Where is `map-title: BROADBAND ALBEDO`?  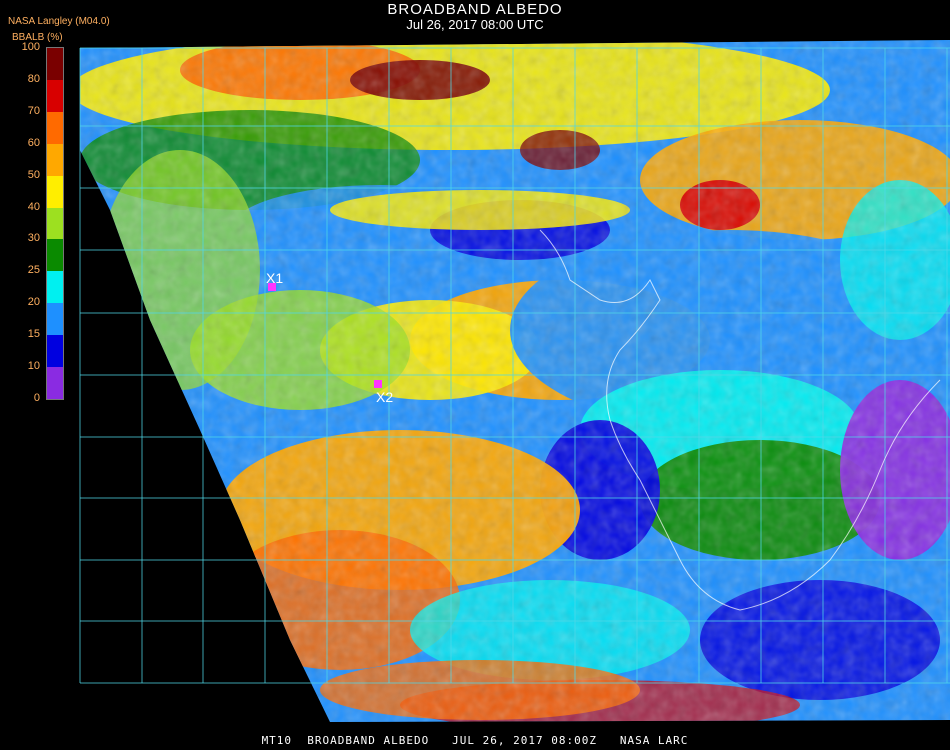 map-title: BROADBAND ALBEDO is located at coordinates (475, 9).